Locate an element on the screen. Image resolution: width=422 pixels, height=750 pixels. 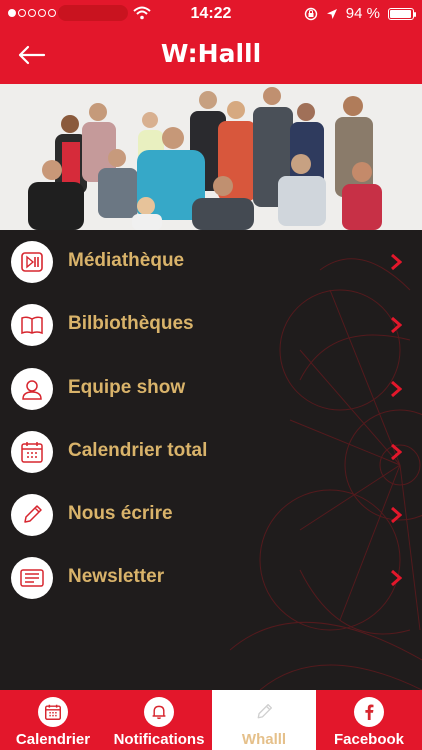
app-header: W:Halll is located at coordinates (211, 56).